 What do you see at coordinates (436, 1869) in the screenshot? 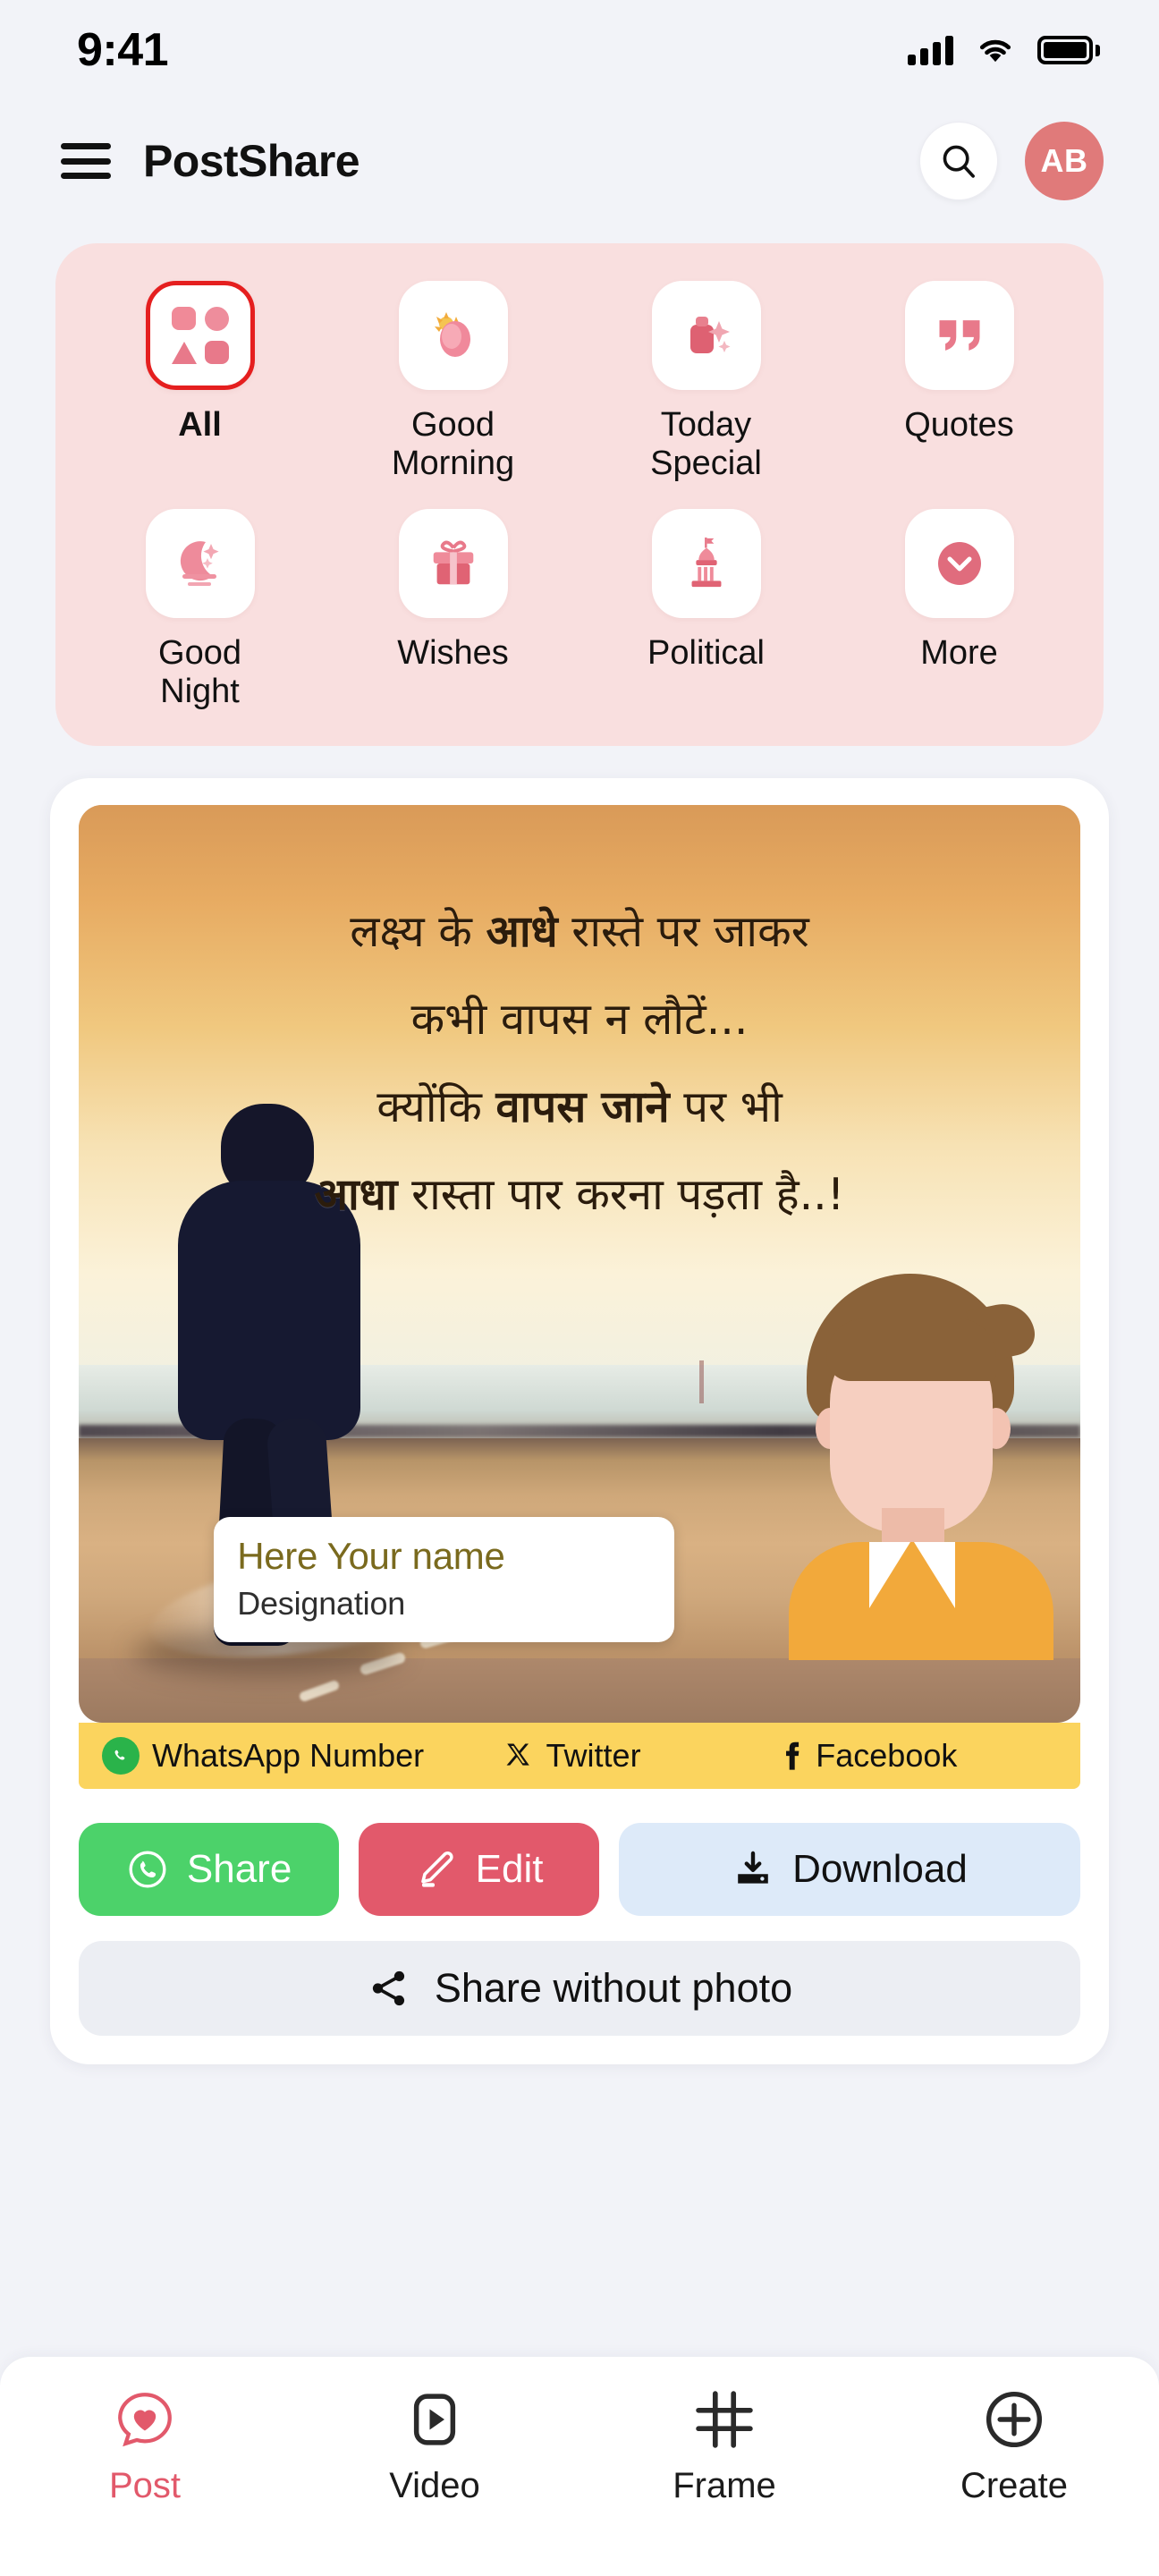
I see `pencil-edit-icon` at bounding box center [436, 1869].